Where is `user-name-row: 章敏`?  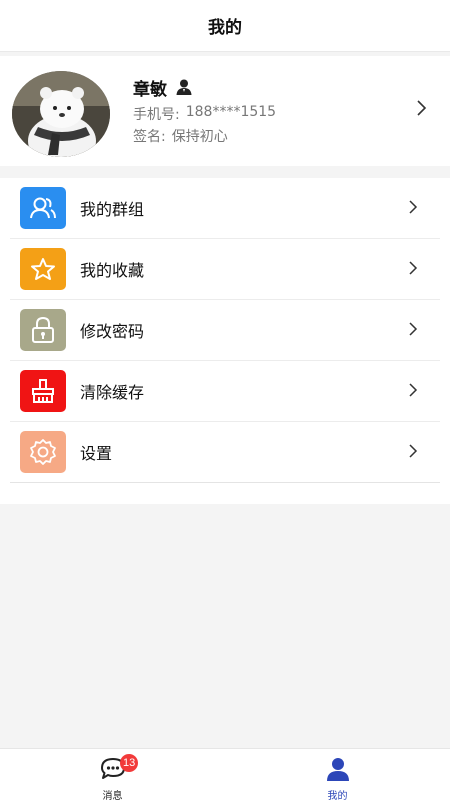
user-name-row: 章敏 is located at coordinates (204, 87).